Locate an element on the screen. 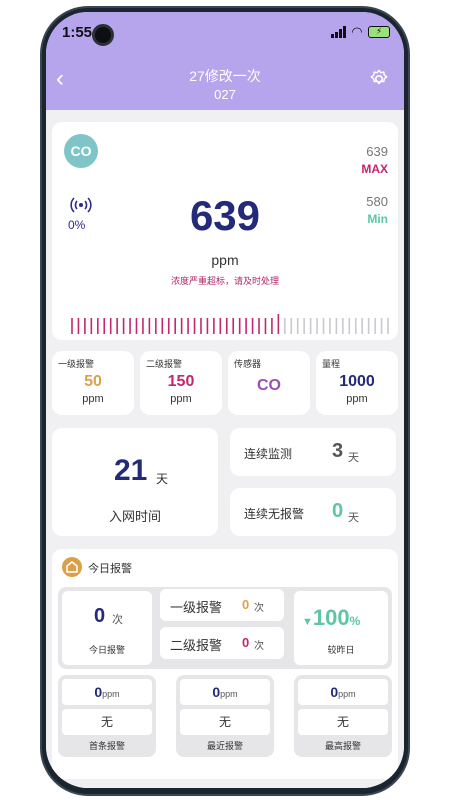  today-count-box: 0 次 今日报警 is located at coordinates (107, 628).